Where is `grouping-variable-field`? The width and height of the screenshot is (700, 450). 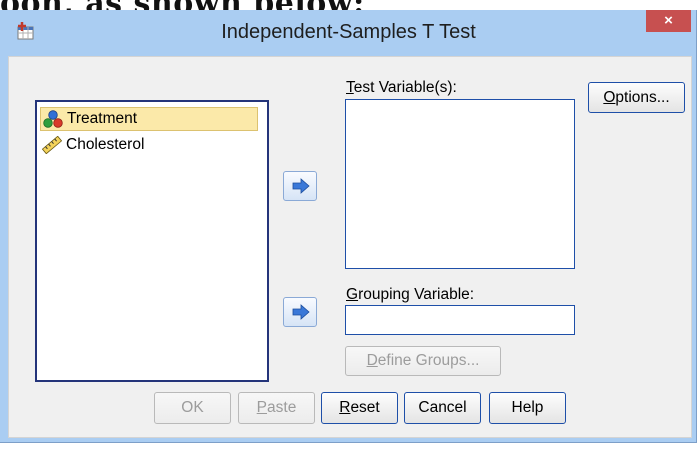 grouping-variable-field is located at coordinates (460, 320).